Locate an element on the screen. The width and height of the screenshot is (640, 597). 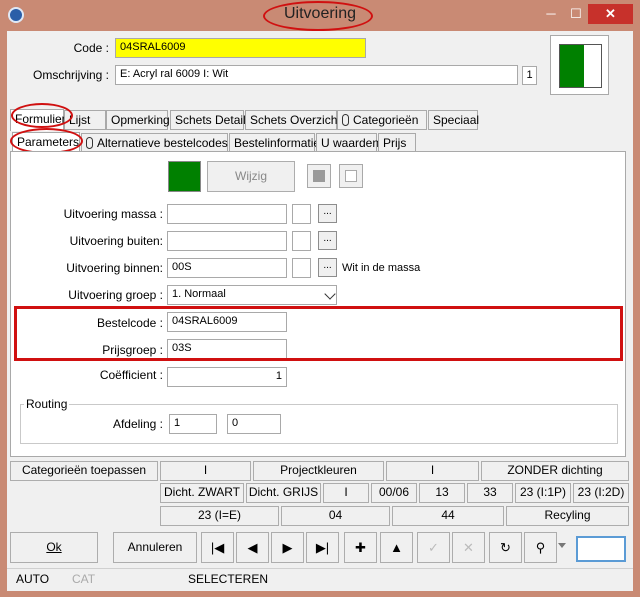
subtab-bestelinformatie: Bestelinformatie is located at coordinates (274, 143).